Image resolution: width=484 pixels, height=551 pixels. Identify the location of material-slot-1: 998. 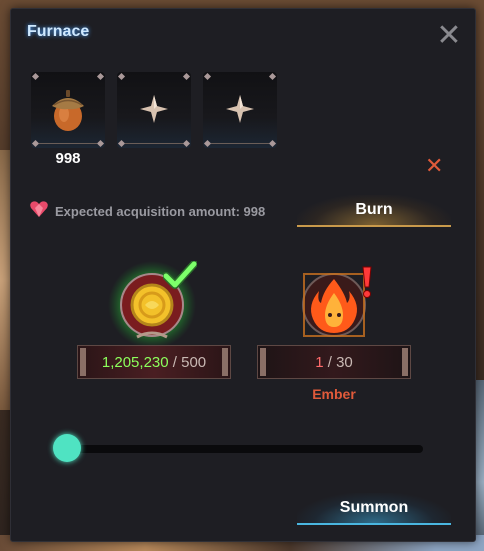
(68, 119).